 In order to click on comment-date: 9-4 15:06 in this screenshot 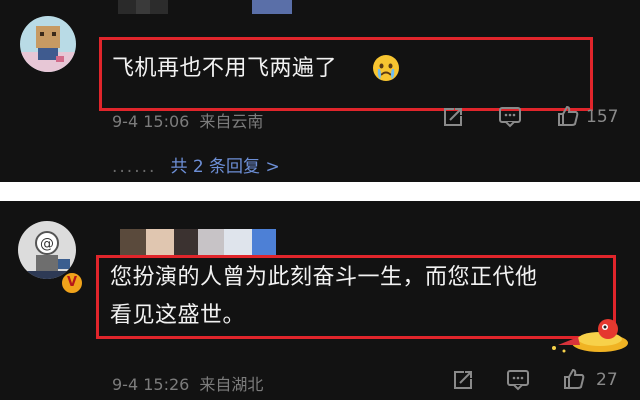, I will do `click(151, 121)`.